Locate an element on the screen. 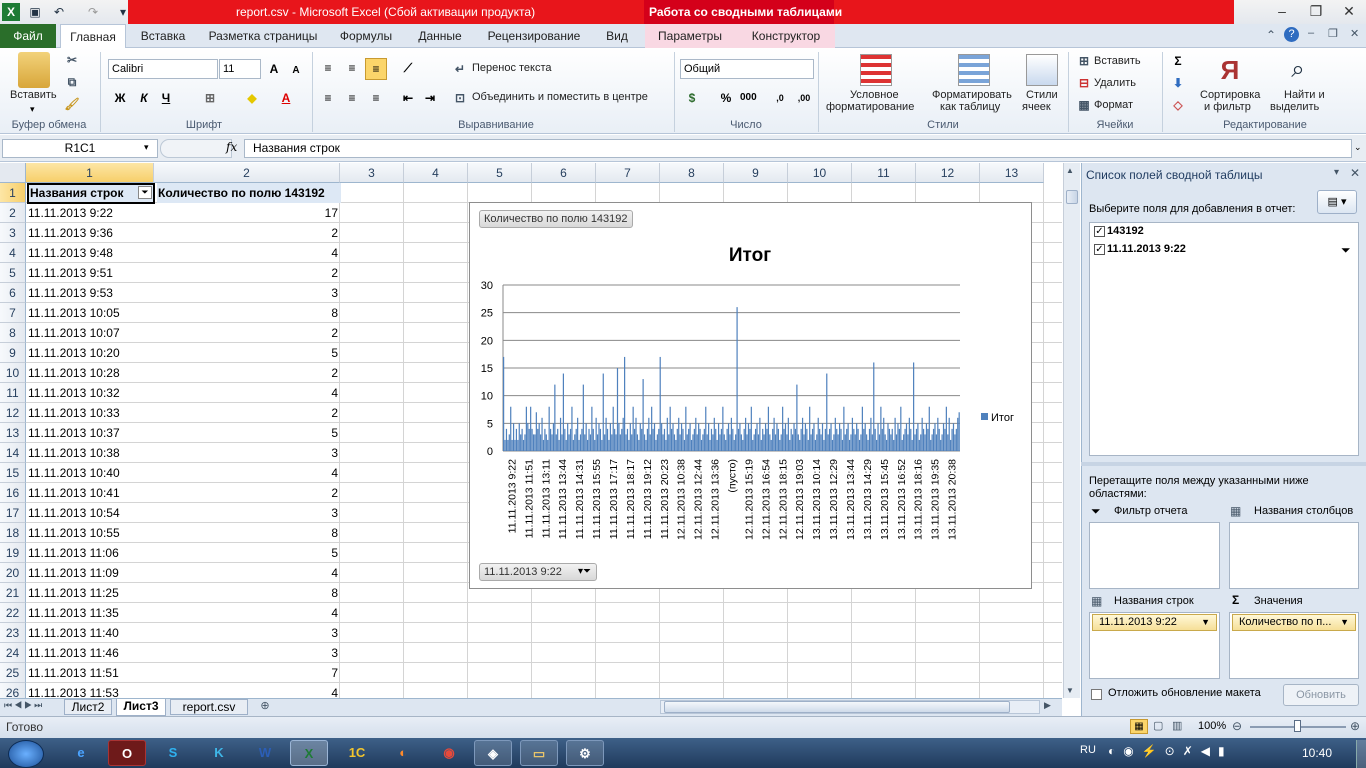  name-box-dropdown-icon: ▾ is located at coordinates (146, 147).